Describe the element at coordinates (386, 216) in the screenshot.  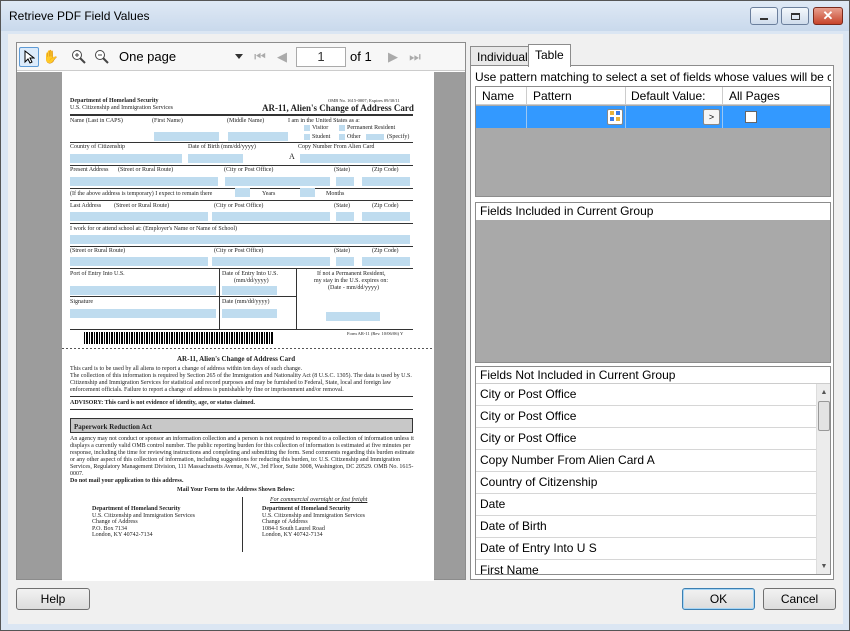
I see `field-last-zip` at that location.